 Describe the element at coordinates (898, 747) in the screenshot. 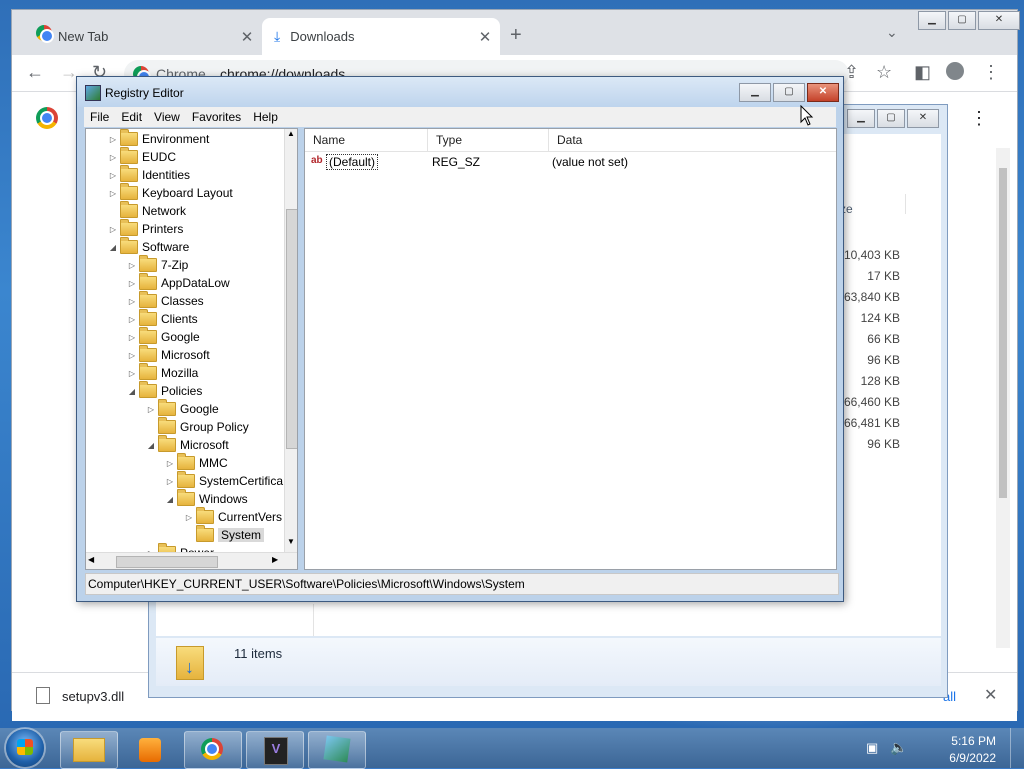

I see `volume-icon: 🔈` at that location.